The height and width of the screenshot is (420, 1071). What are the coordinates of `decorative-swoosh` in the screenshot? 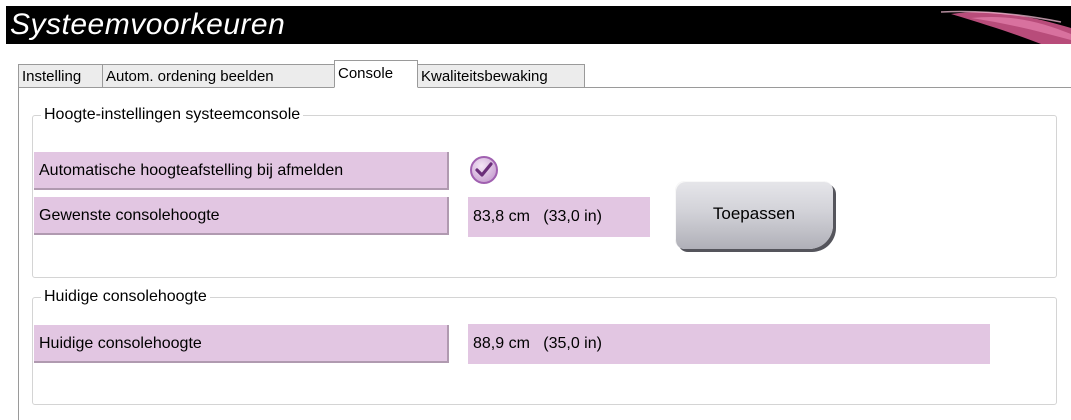 It's located at (1005, 27).